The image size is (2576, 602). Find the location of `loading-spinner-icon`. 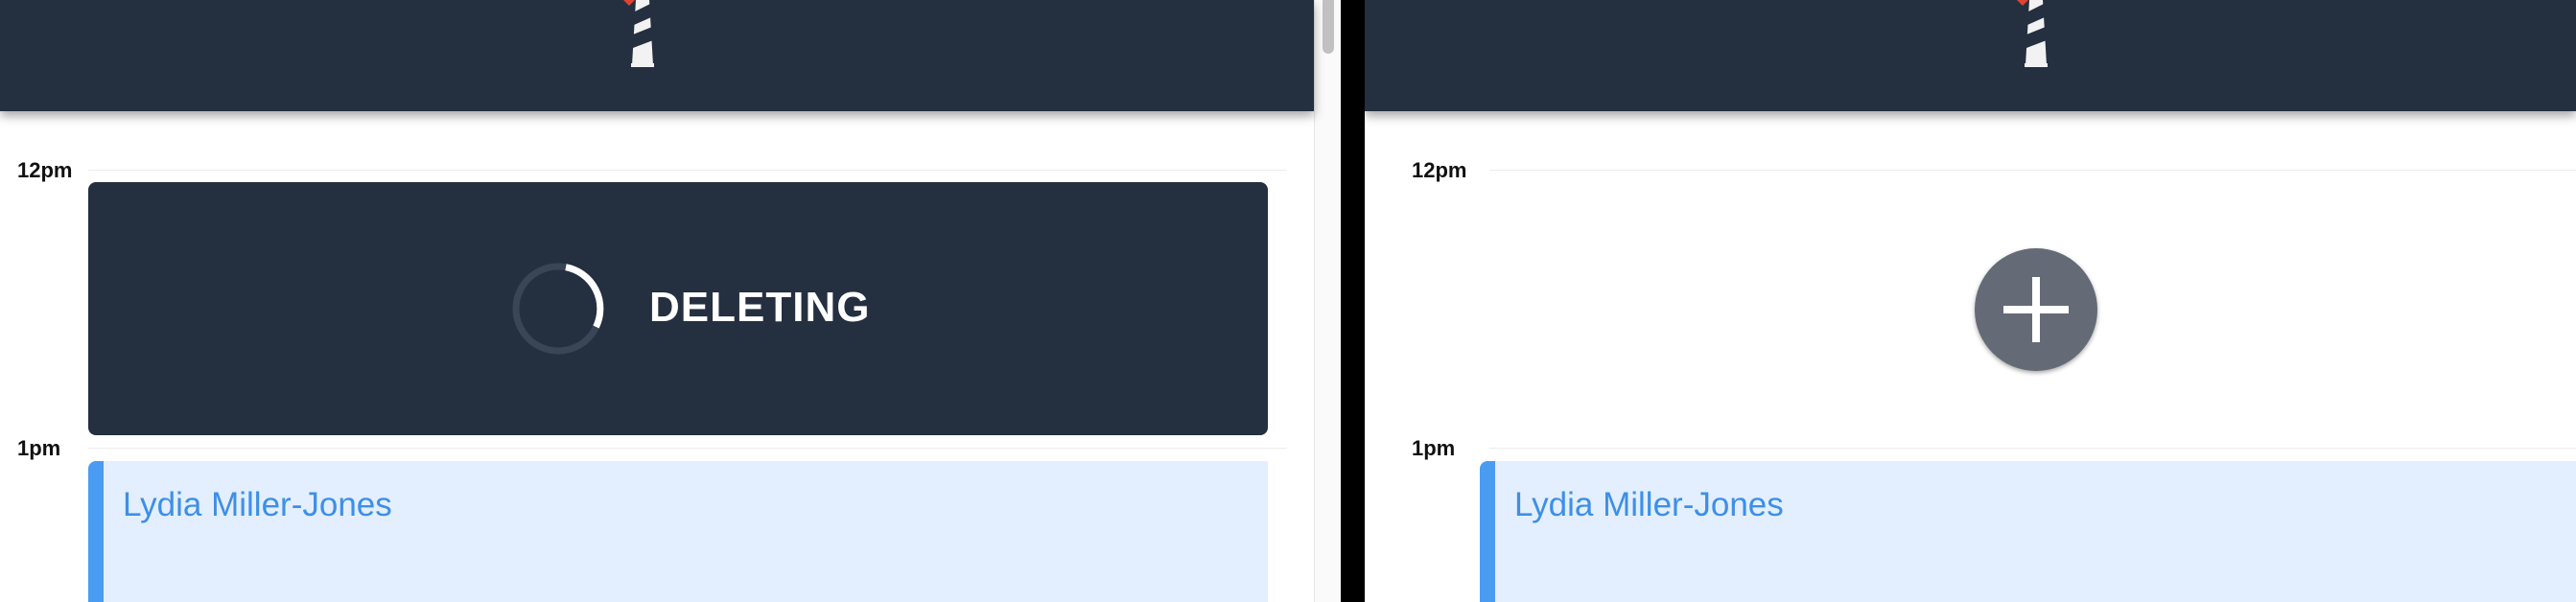

loading-spinner-icon is located at coordinates (558, 309).